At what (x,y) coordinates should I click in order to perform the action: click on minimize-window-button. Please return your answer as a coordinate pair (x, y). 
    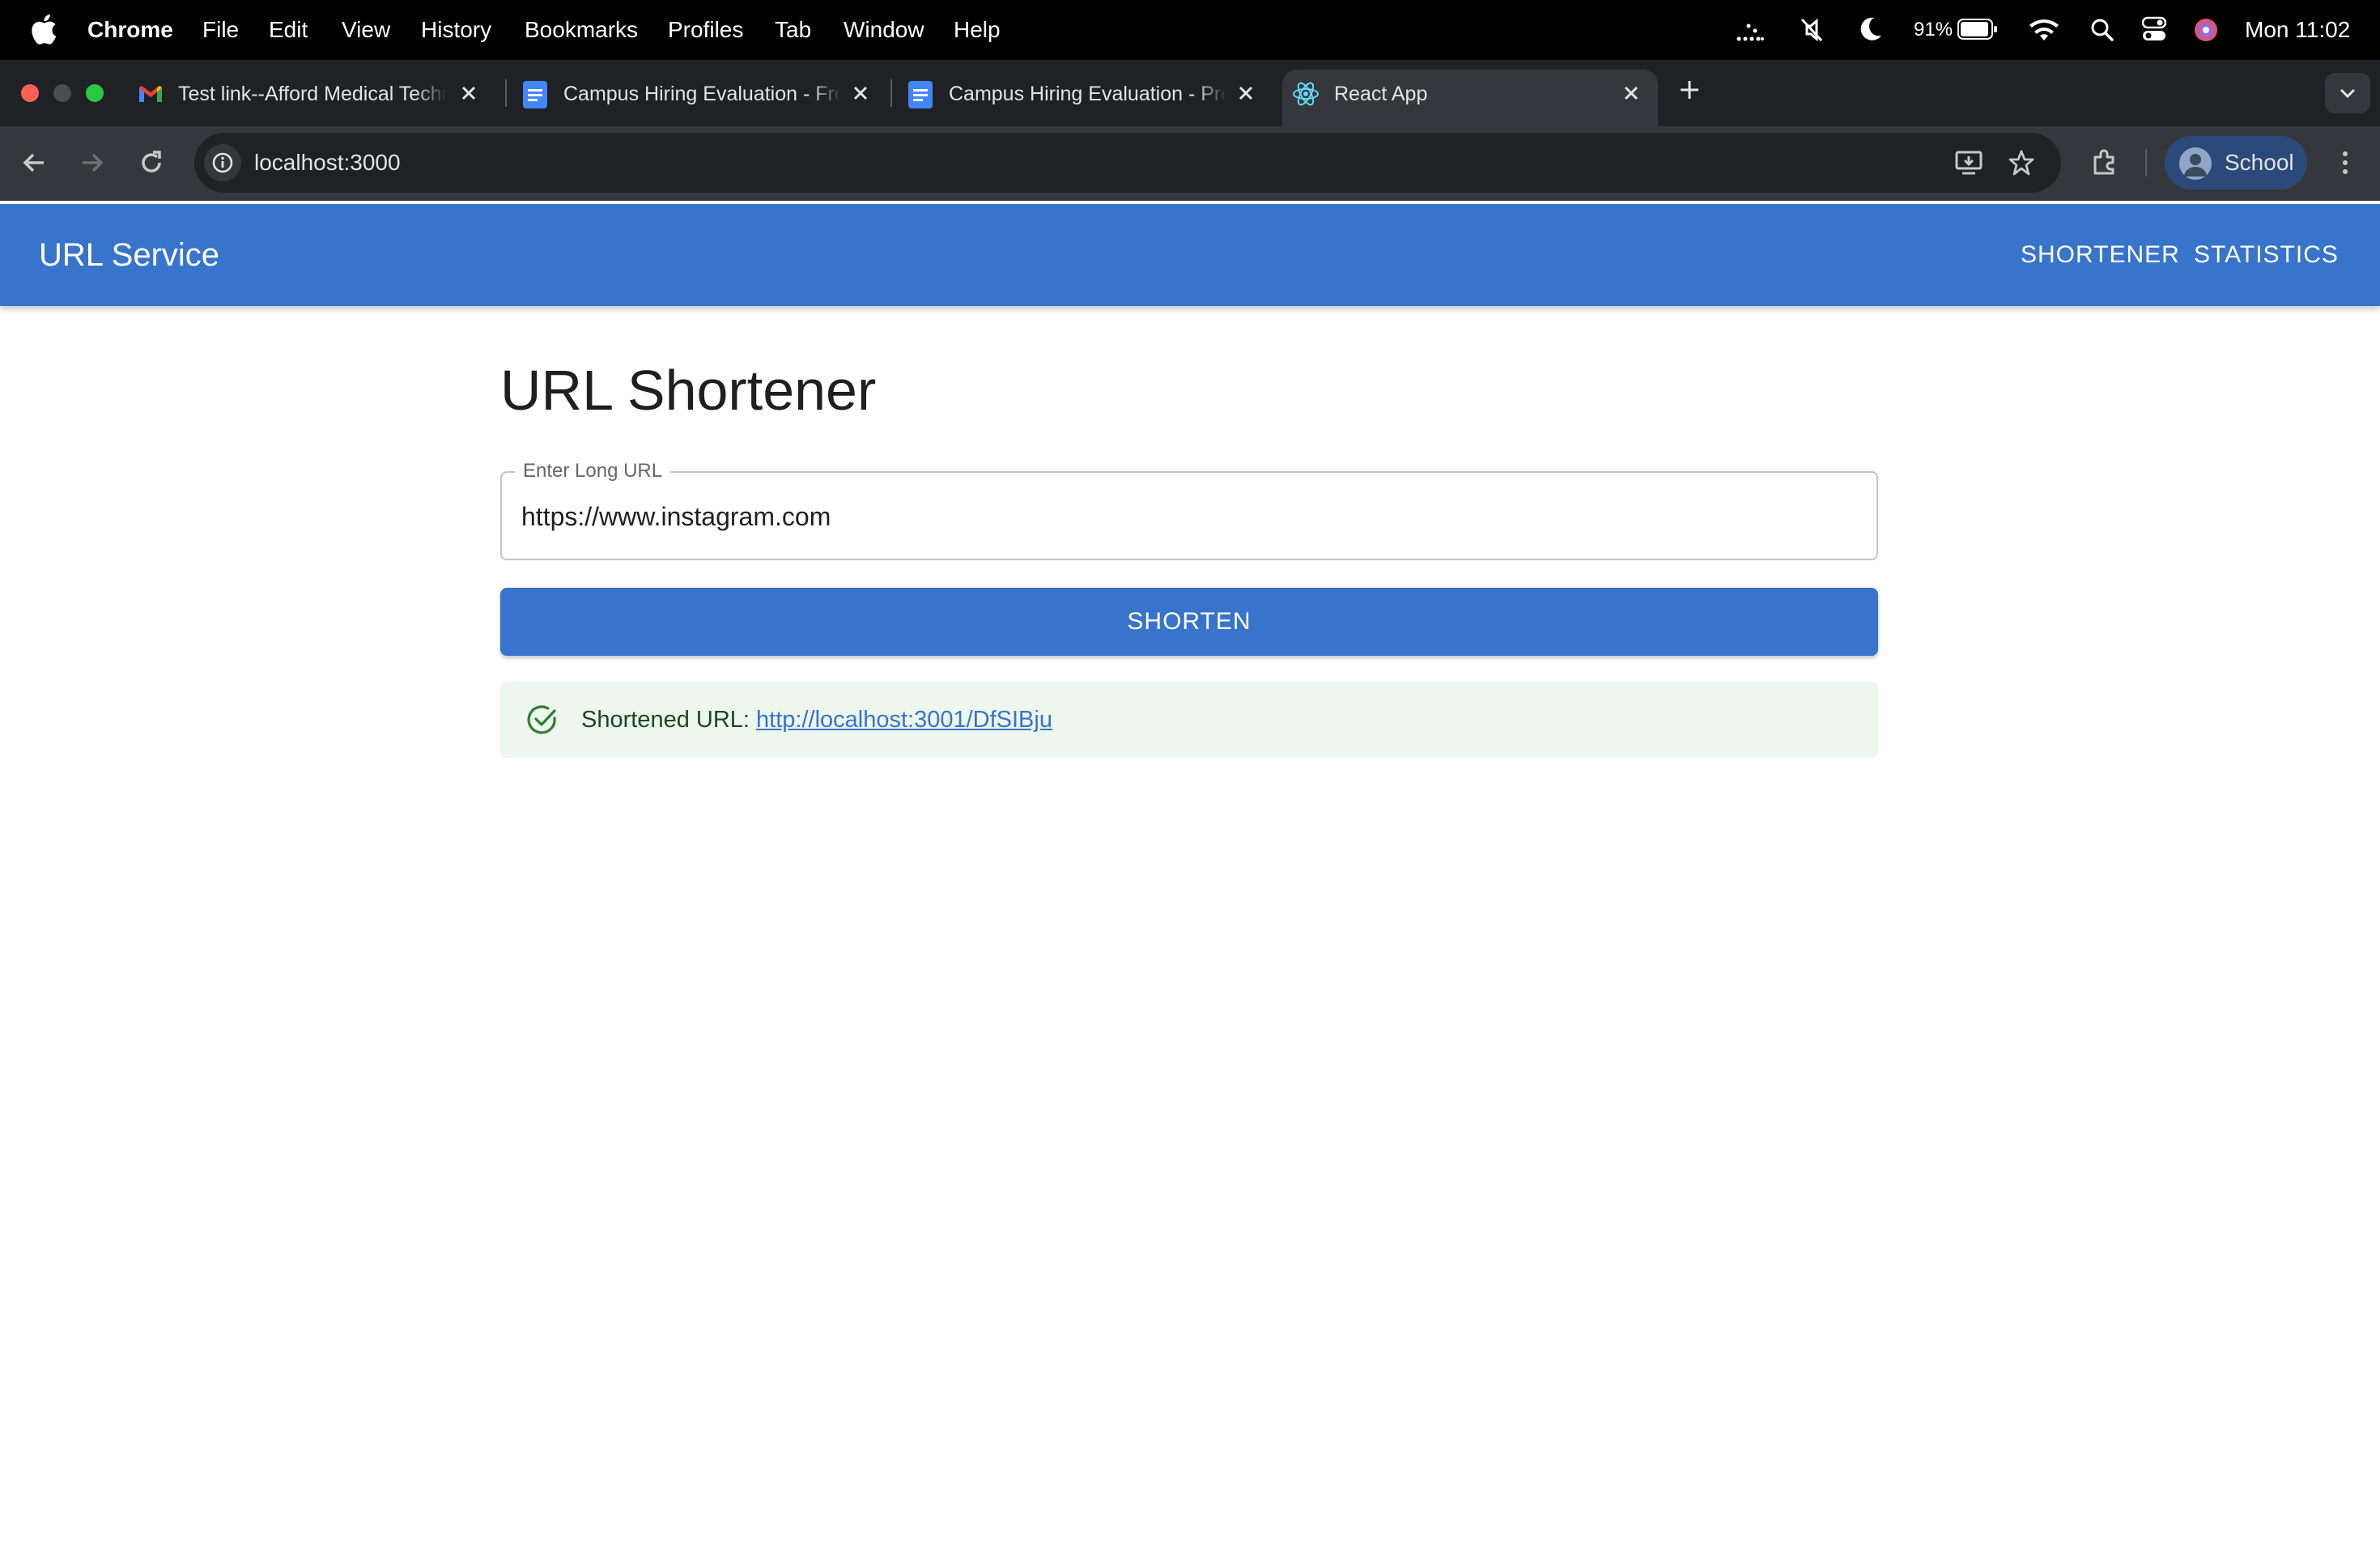
    Looking at the image, I should click on (62, 93).